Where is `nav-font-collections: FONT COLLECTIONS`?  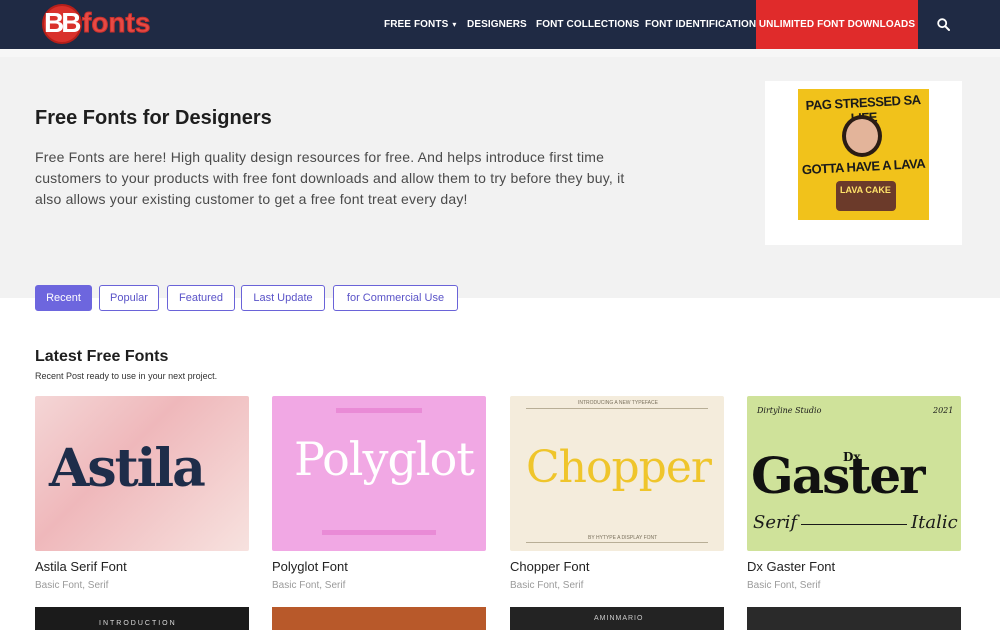 nav-font-collections: FONT COLLECTIONS is located at coordinates (587, 24).